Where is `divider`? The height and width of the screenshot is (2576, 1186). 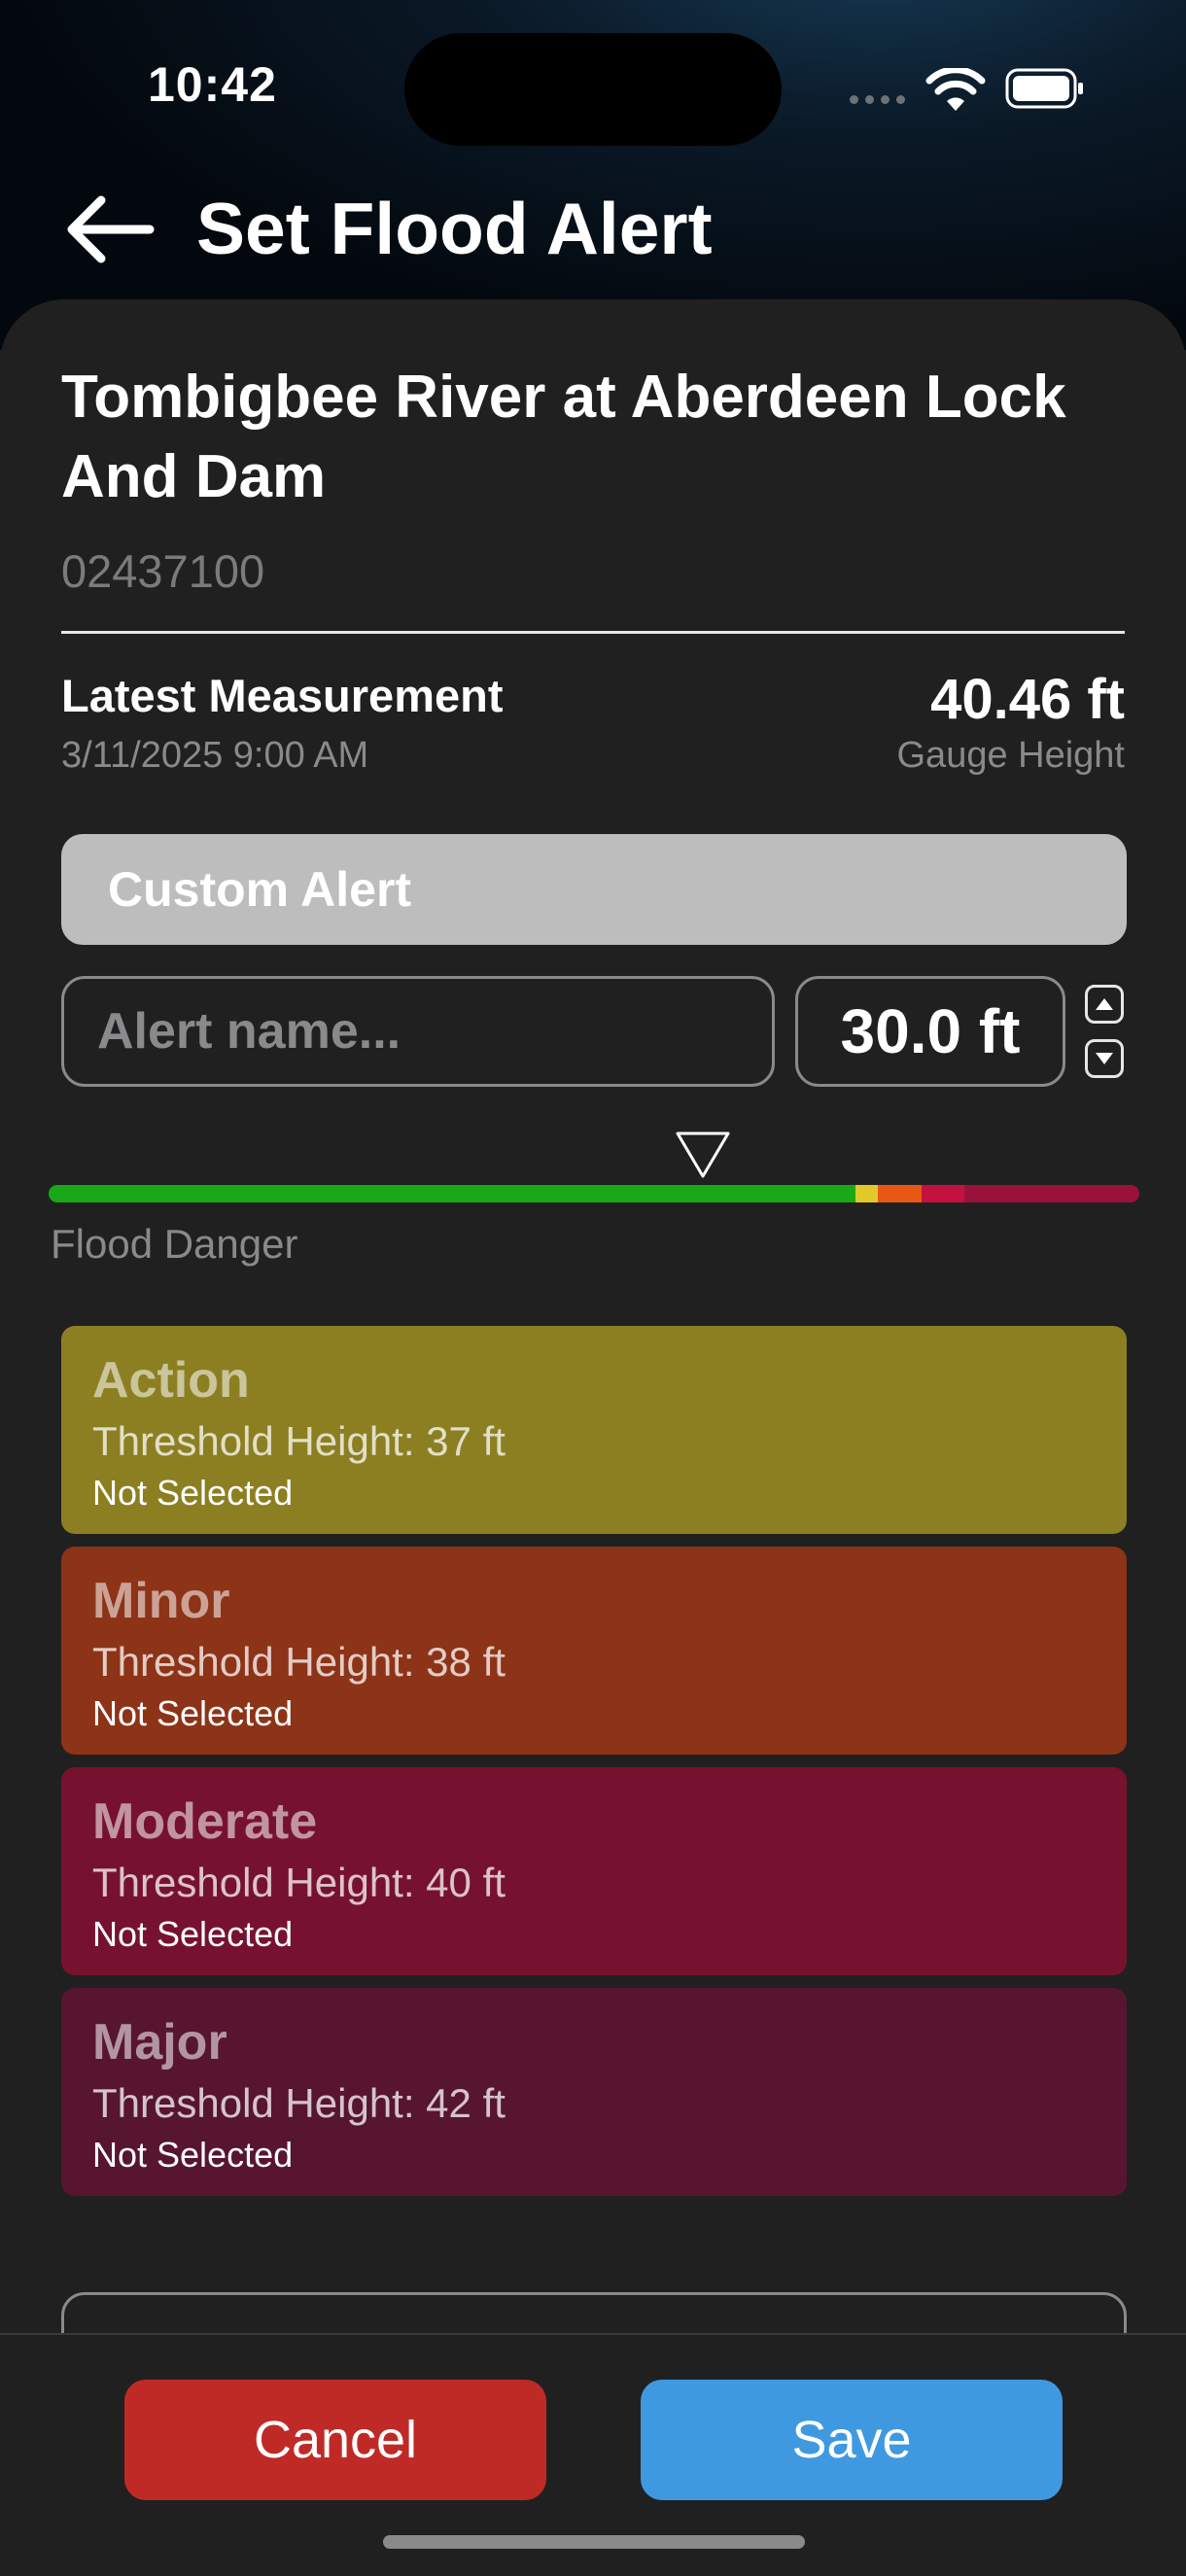
divider is located at coordinates (593, 633).